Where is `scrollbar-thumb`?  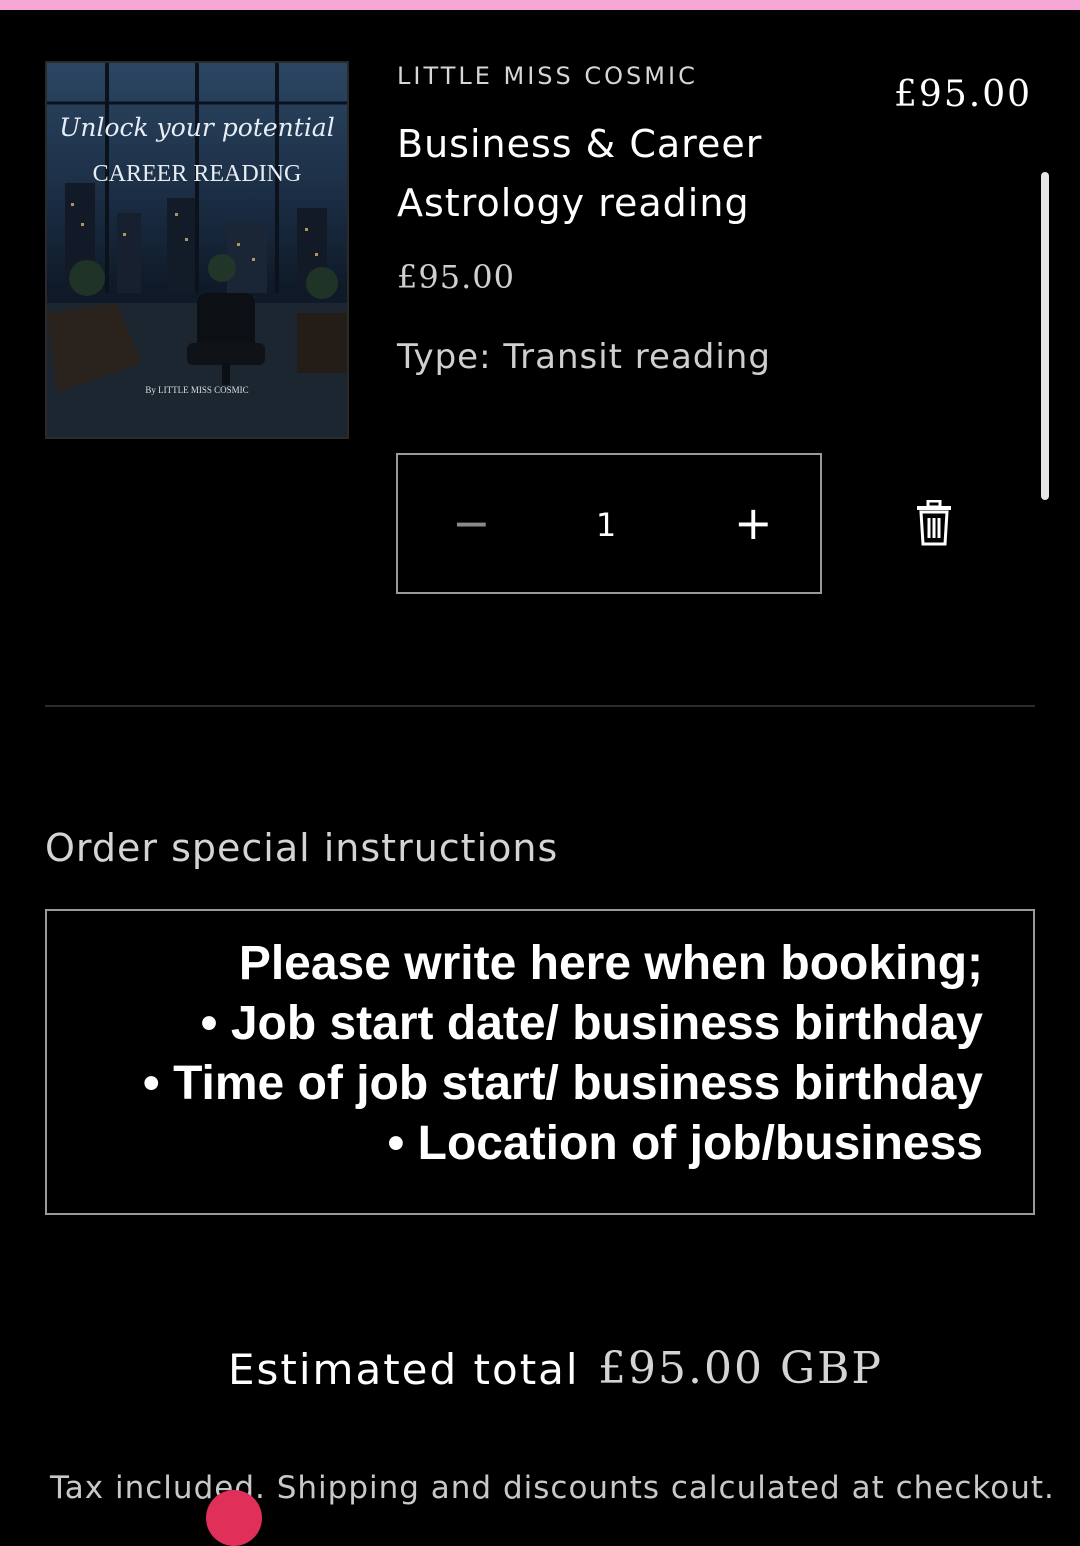 scrollbar-thumb is located at coordinates (1045, 336).